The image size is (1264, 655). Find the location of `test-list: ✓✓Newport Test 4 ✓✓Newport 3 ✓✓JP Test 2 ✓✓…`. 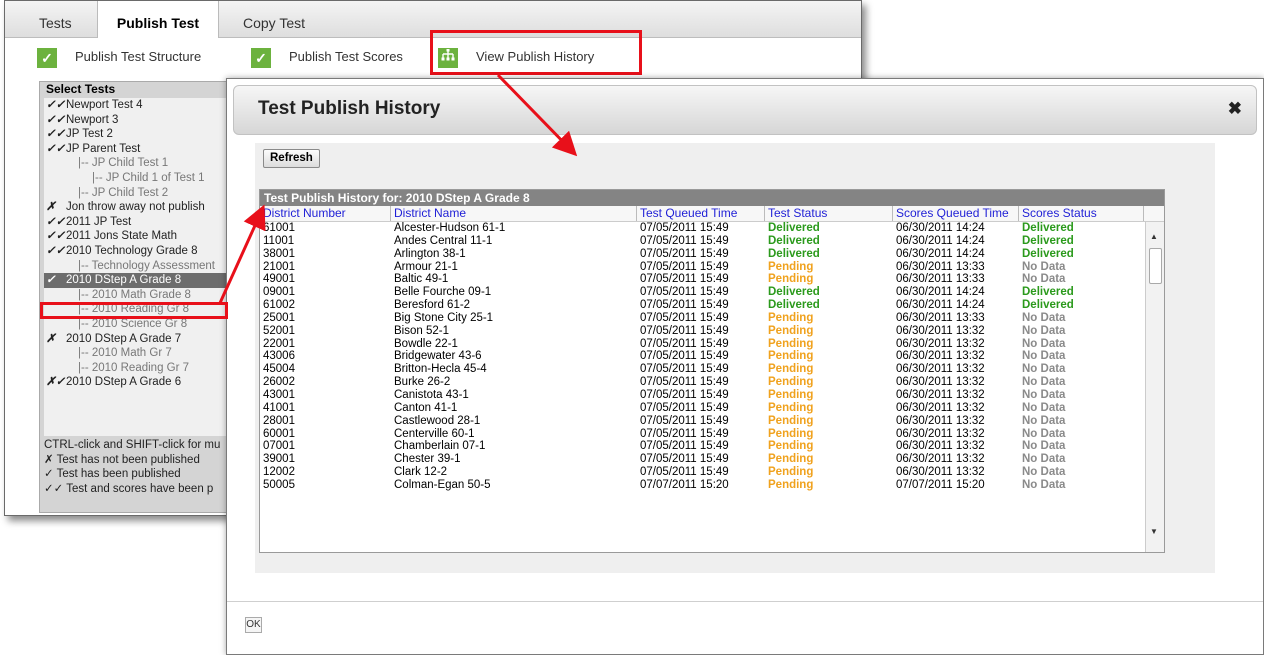

test-list: ✓✓Newport Test 4 ✓✓Newport 3 ✓✓JP Test 2 ✓✓… is located at coordinates (142, 267).